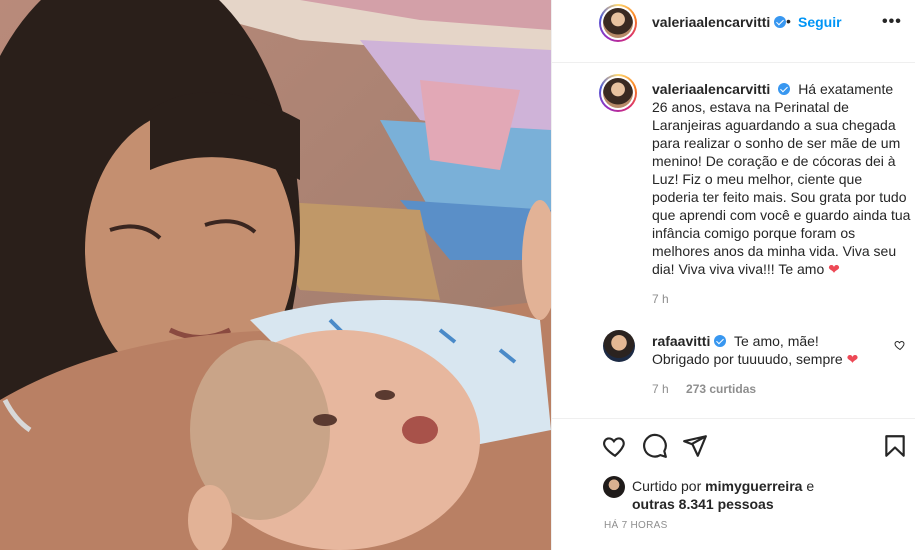 Image resolution: width=915 pixels, height=550 pixels. I want to click on heart-icon, so click(615, 446).